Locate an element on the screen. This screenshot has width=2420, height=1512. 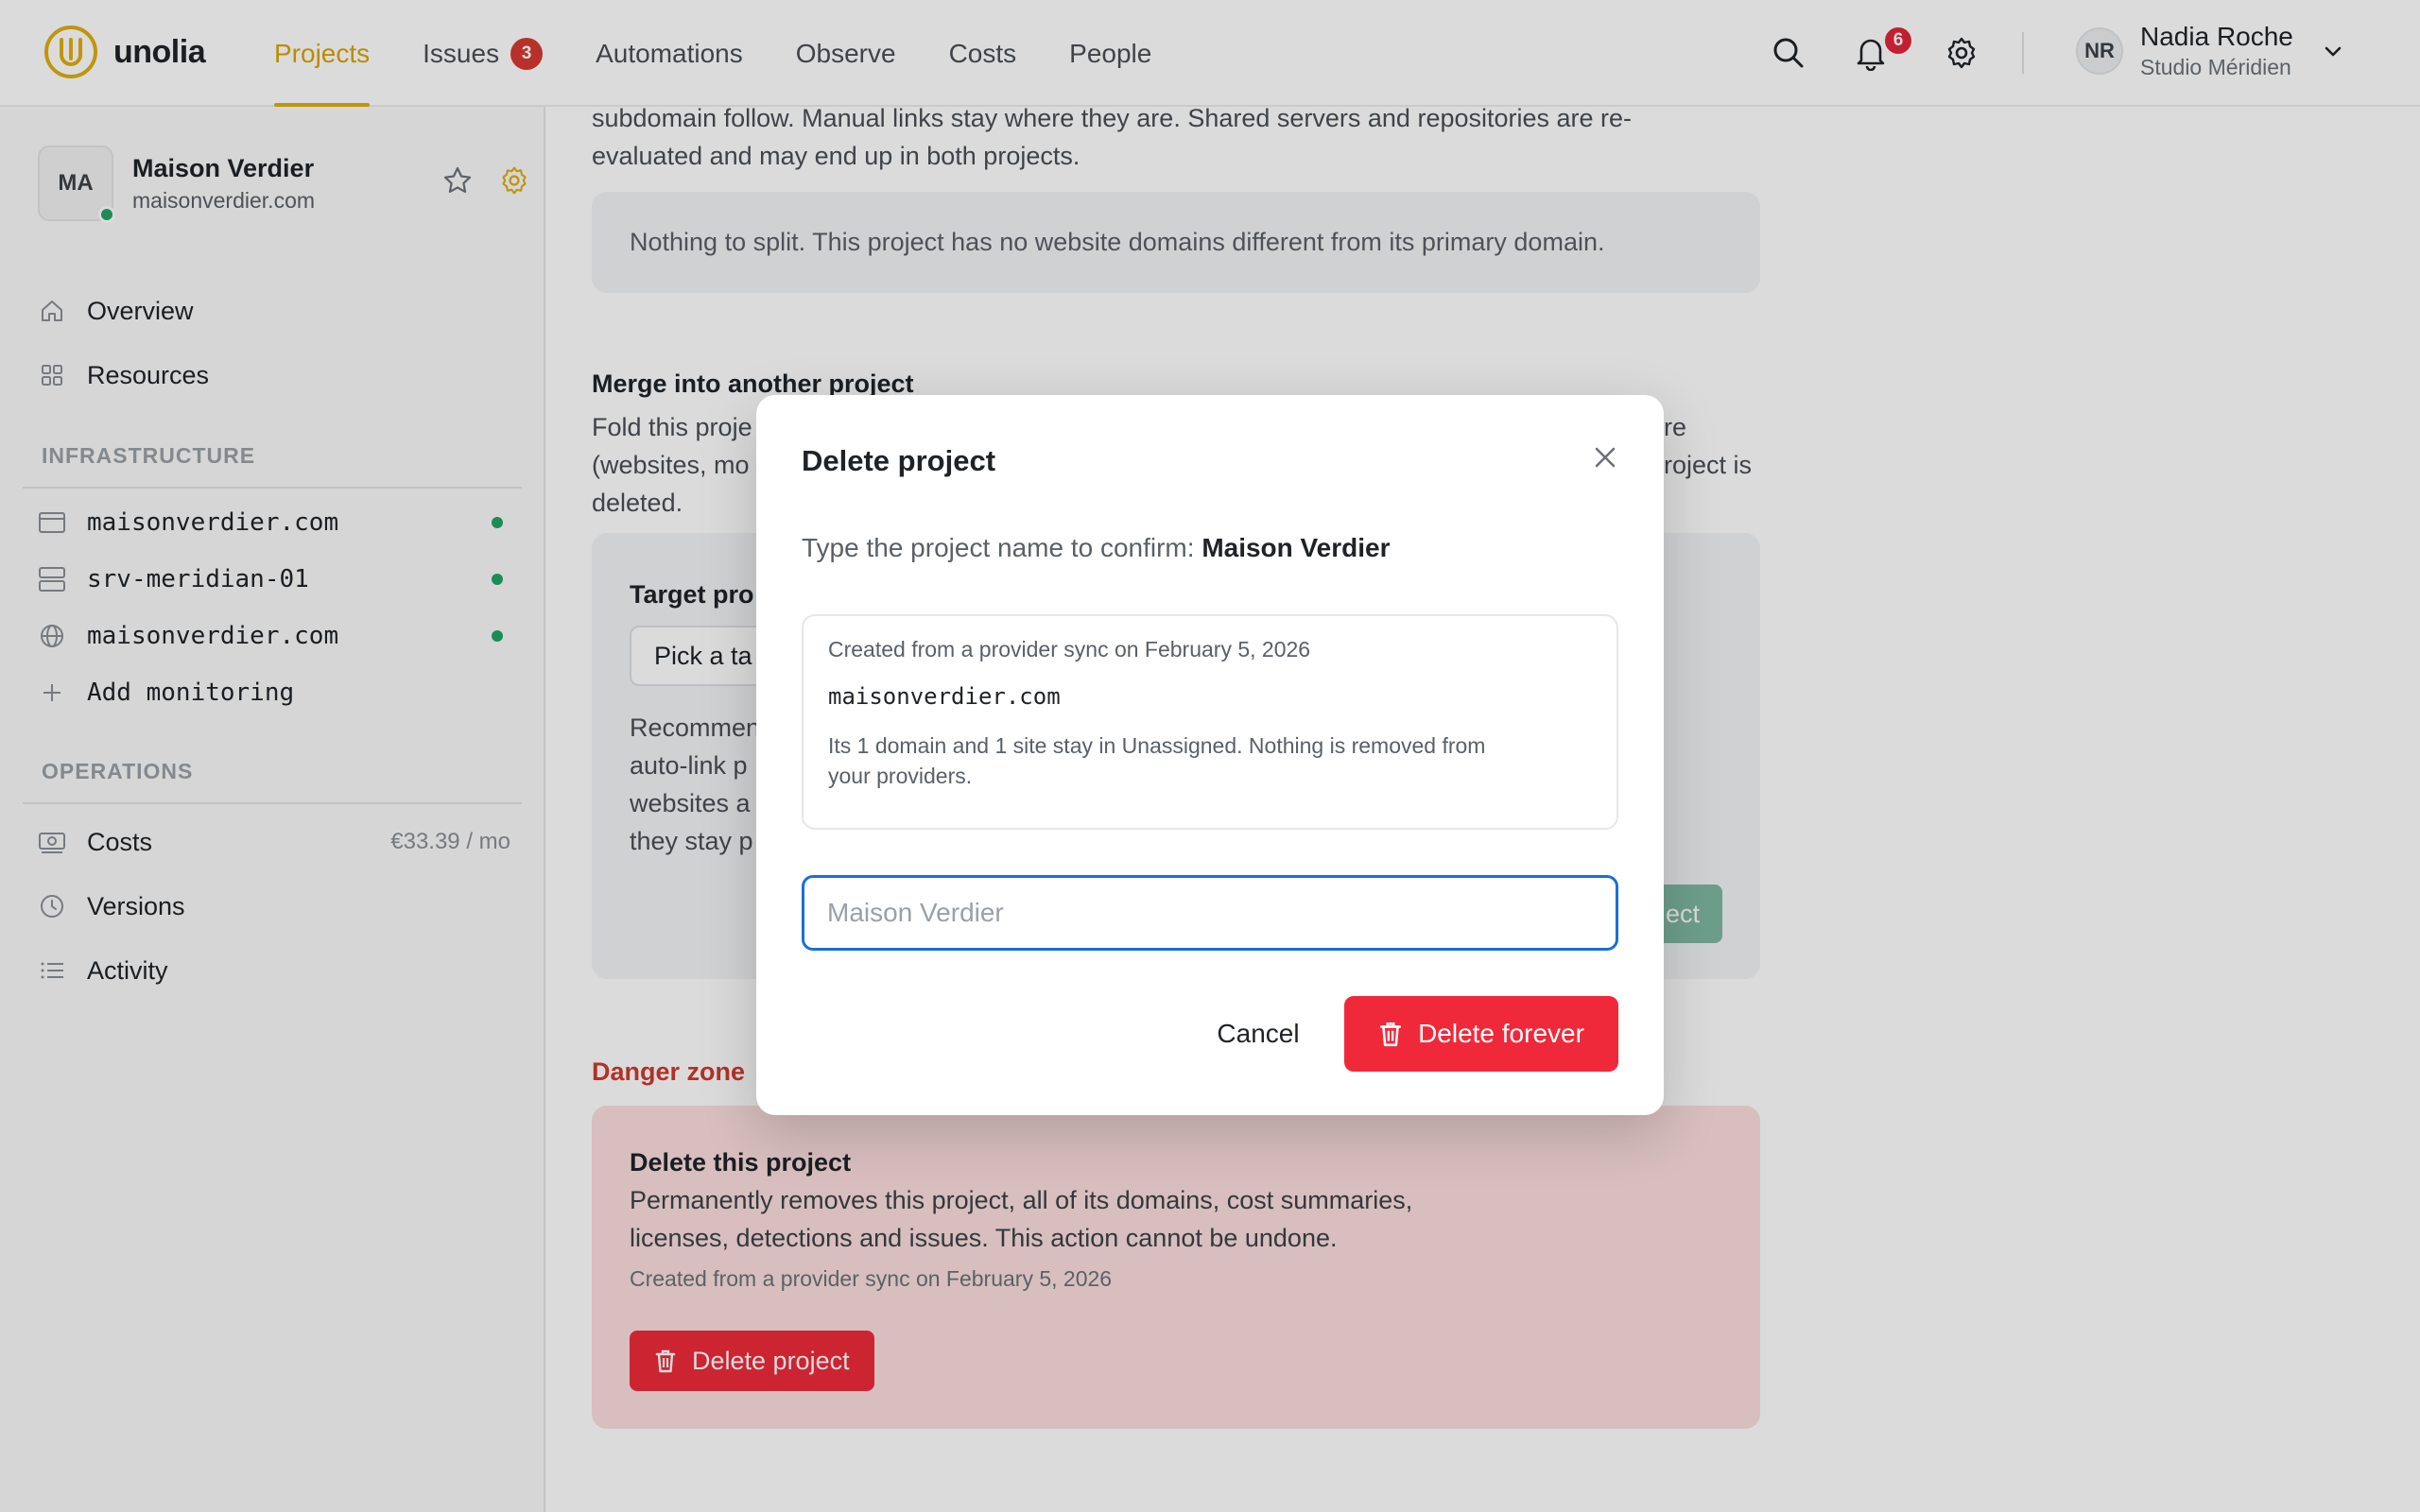
delete-forever-button: Delete forever is located at coordinates (1481, 1034).